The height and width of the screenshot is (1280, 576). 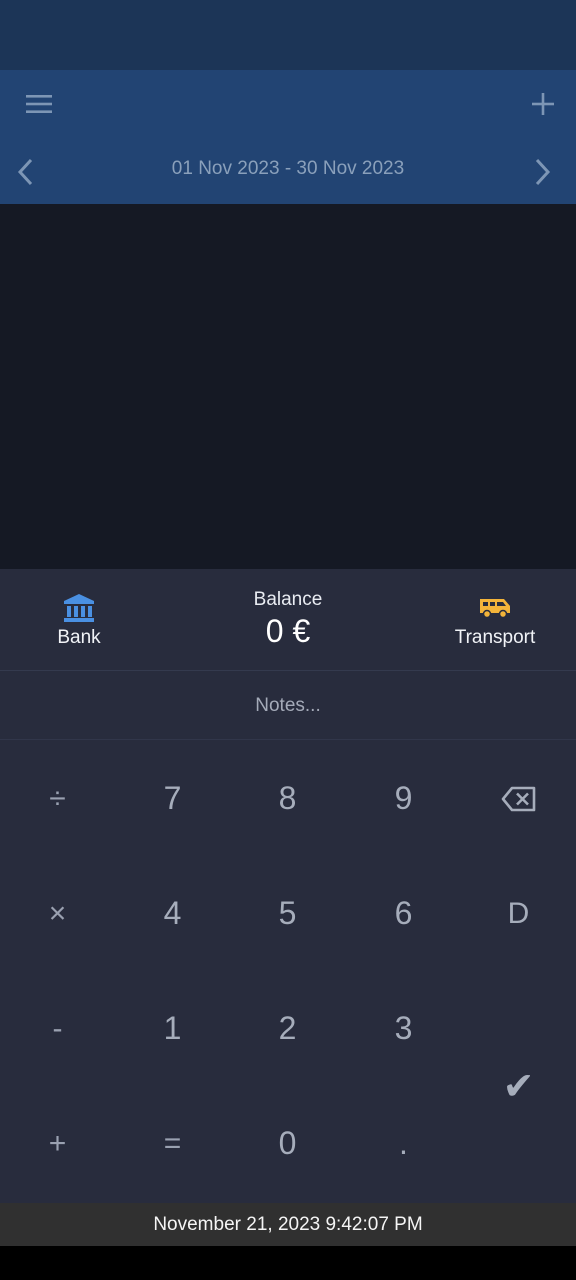 I want to click on plus-icon, so click(x=543, y=104).